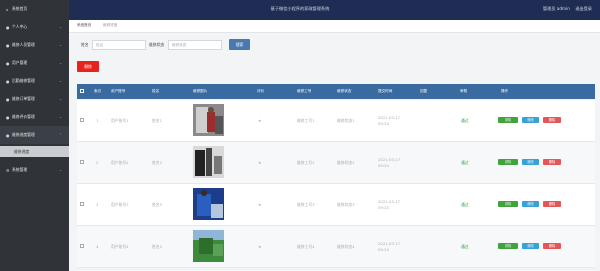 The image size is (600, 271). Describe the element at coordinates (20, 169) in the screenshot. I see `sidebar-item-label: 系统管理` at that location.